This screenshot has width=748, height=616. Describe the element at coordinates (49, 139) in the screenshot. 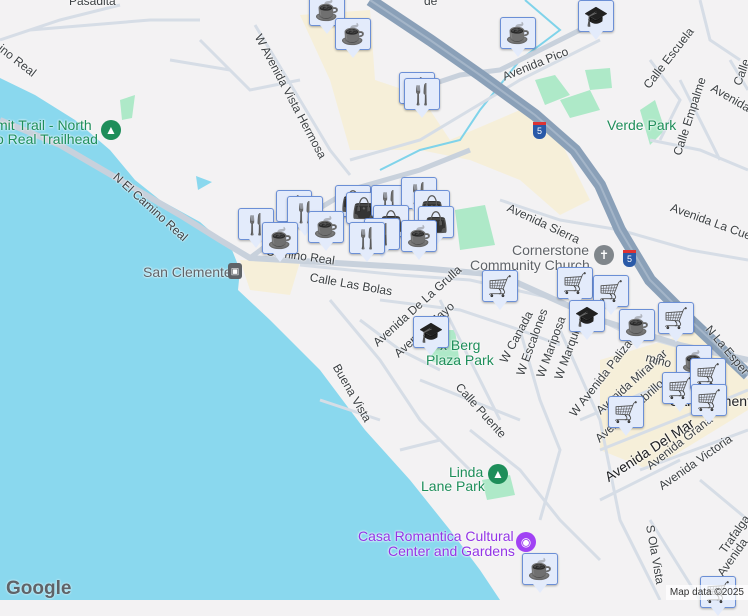

I see `poi-label-trailhead: o Real Trailhead` at that location.